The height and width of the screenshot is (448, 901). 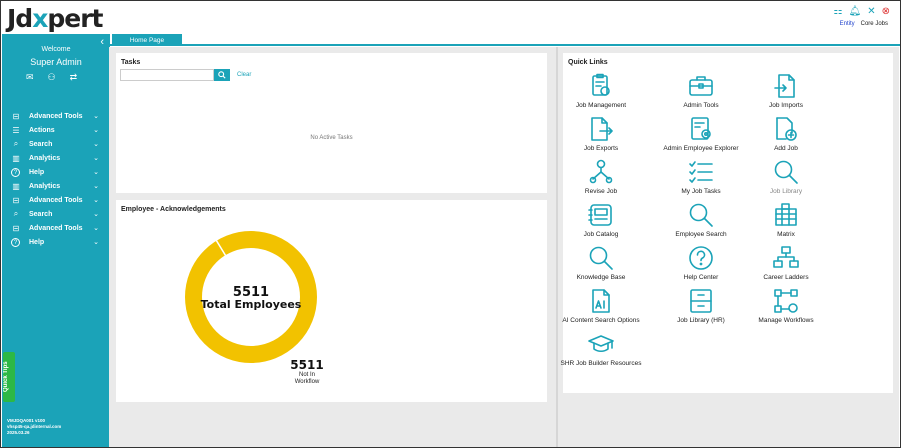 I want to click on quick-link-knowledge-base: Knowledge Base, so click(x=601, y=263).